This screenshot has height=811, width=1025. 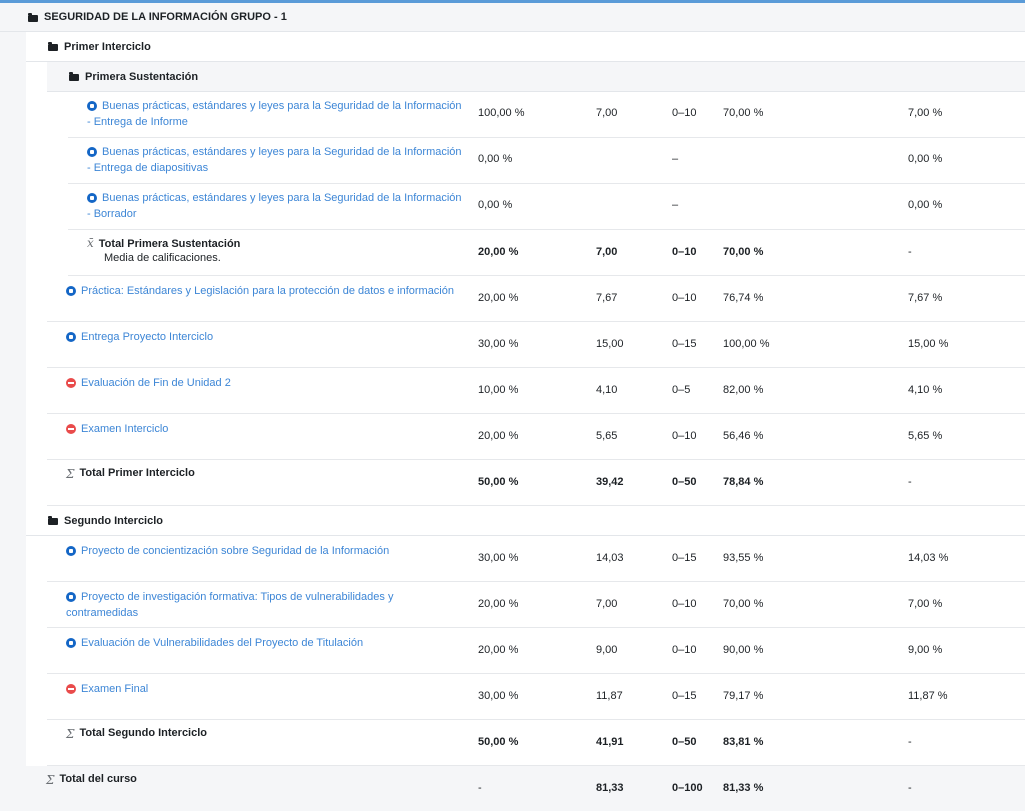 I want to click on grade-cell: 4,10, so click(x=607, y=390).